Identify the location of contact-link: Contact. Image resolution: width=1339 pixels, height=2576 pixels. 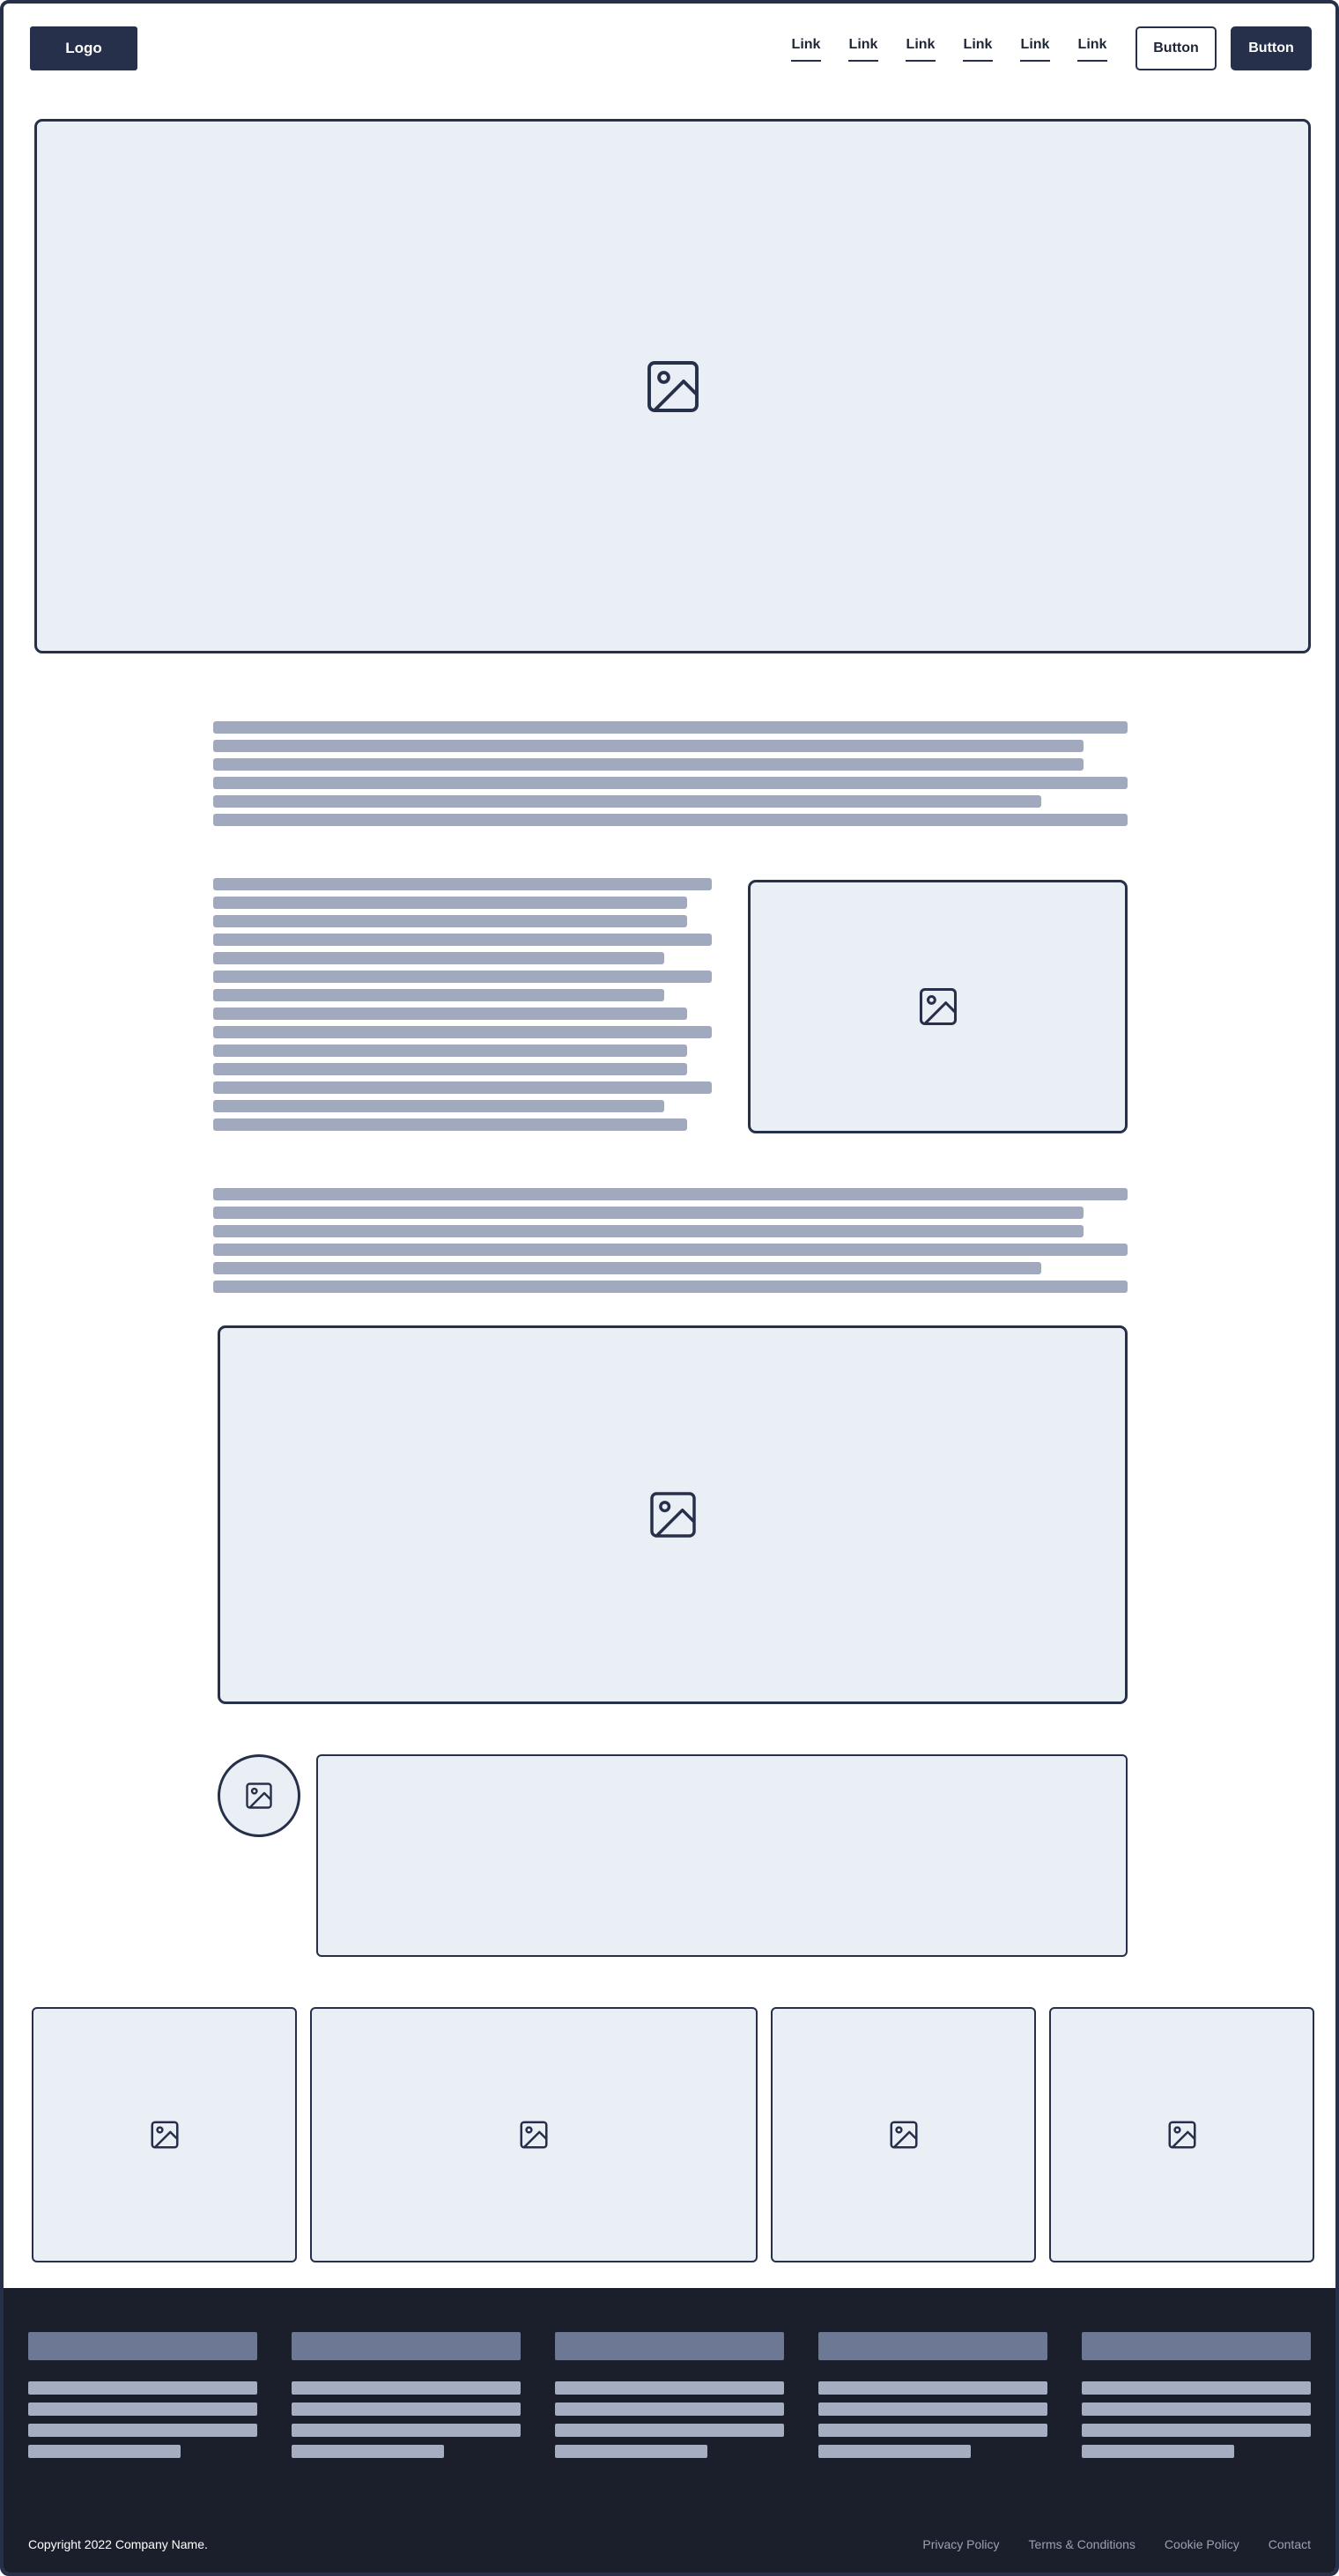
(1290, 2544).